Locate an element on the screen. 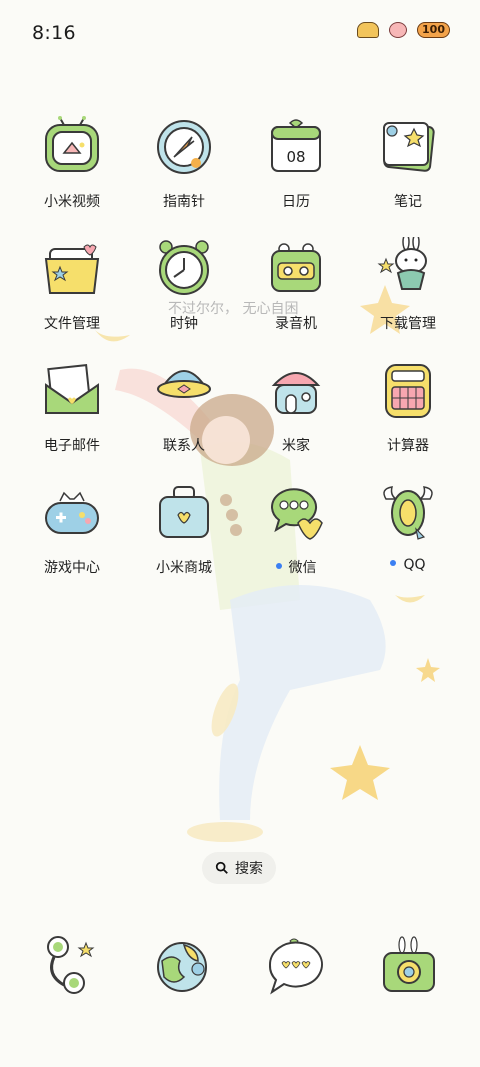 This screenshot has height=1067, width=480. recorder-icon is located at coordinates (296, 269).